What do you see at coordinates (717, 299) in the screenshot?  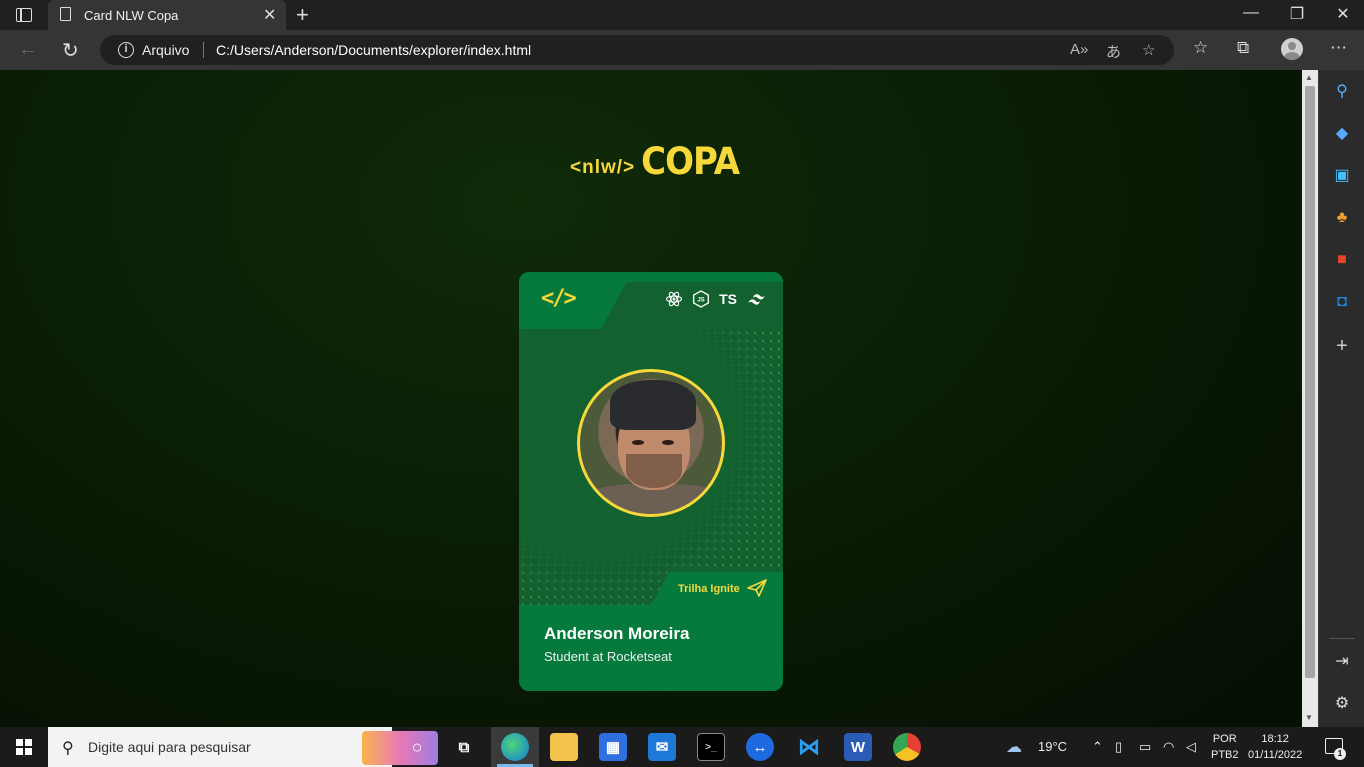 I see `tech-icons: JS TS` at bounding box center [717, 299].